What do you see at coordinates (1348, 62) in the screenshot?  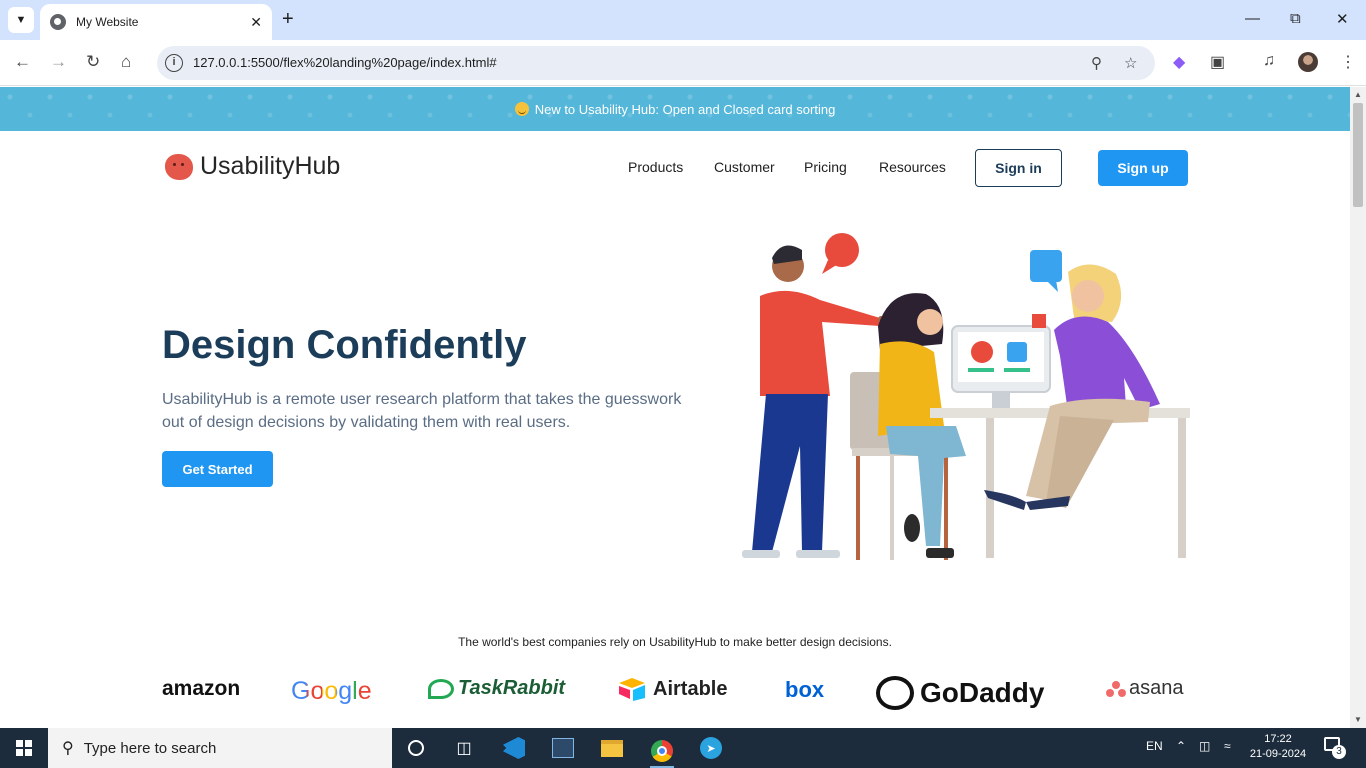 I see `menu-kebab-icon: ⋮` at bounding box center [1348, 62].